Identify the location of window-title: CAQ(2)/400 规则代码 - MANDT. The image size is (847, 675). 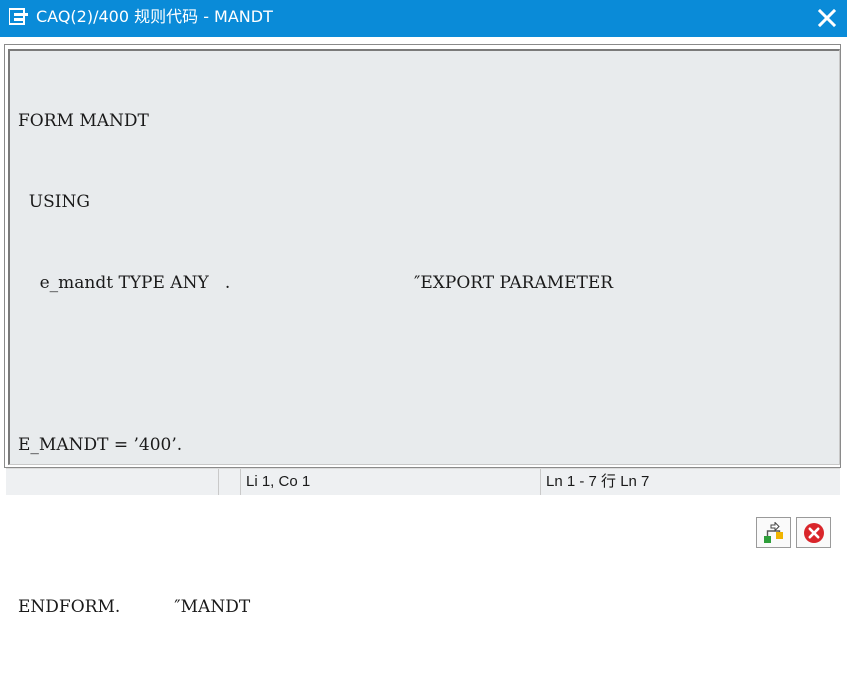
(154, 16).